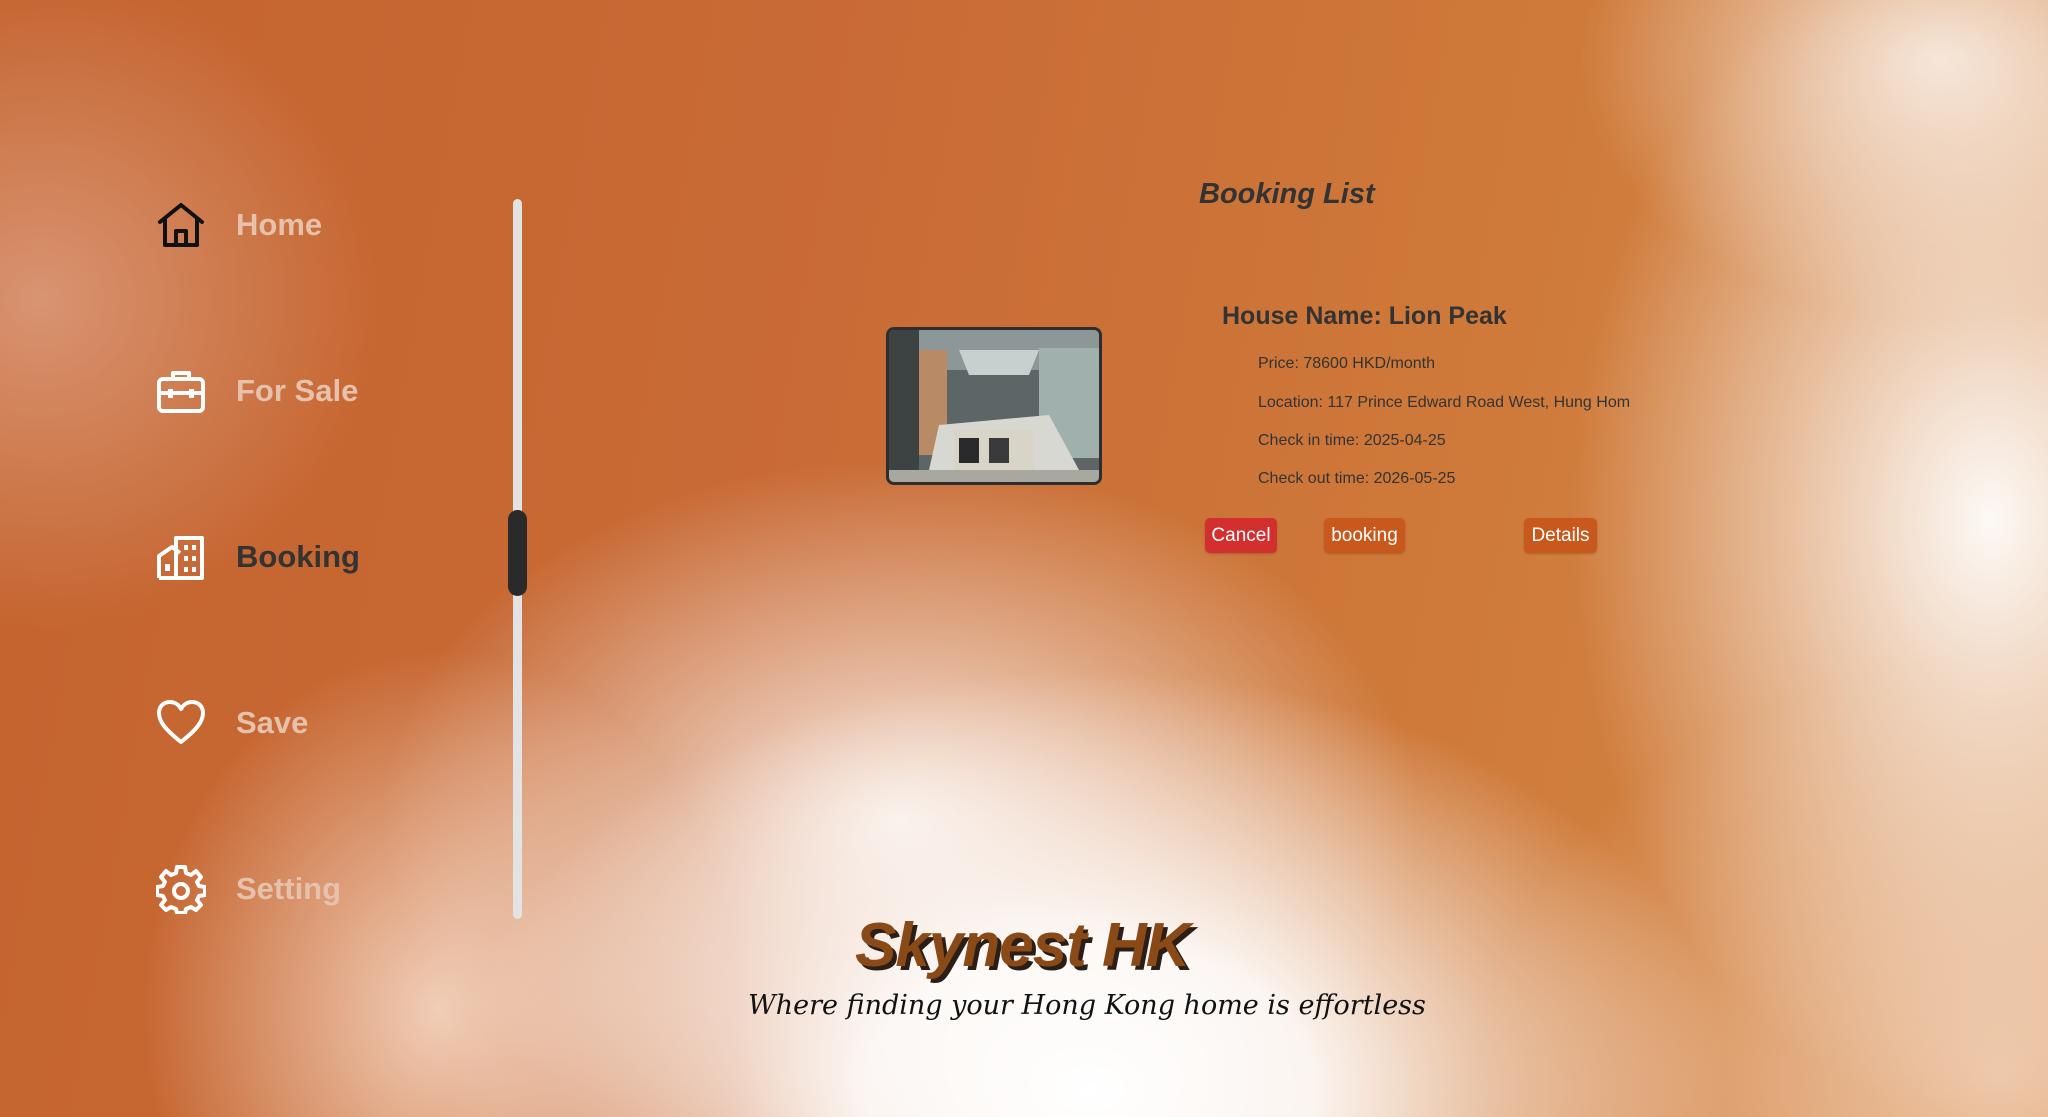 The image size is (2048, 1117). What do you see at coordinates (1346, 363) in the screenshot?
I see `price-text: Price: 78600 HKD/month` at bounding box center [1346, 363].